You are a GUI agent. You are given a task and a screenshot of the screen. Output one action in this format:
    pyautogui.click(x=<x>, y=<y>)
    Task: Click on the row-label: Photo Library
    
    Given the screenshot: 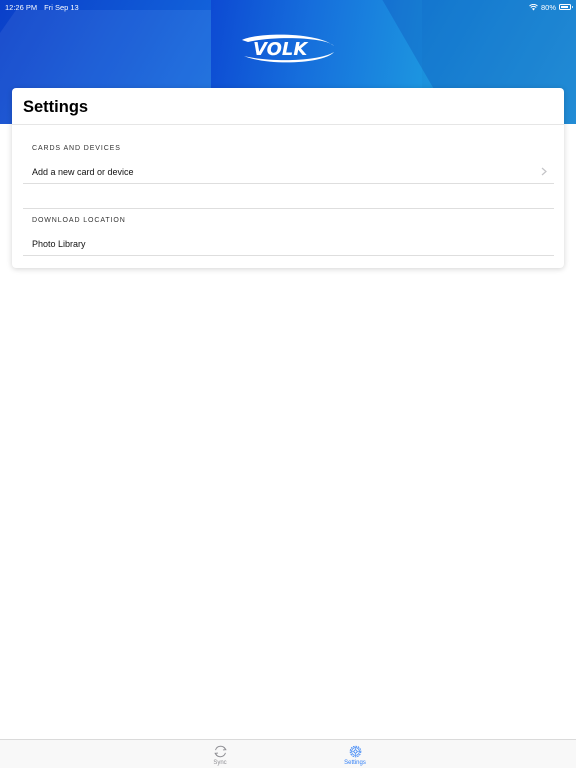 What is the action you would take?
    pyautogui.click(x=59, y=243)
    